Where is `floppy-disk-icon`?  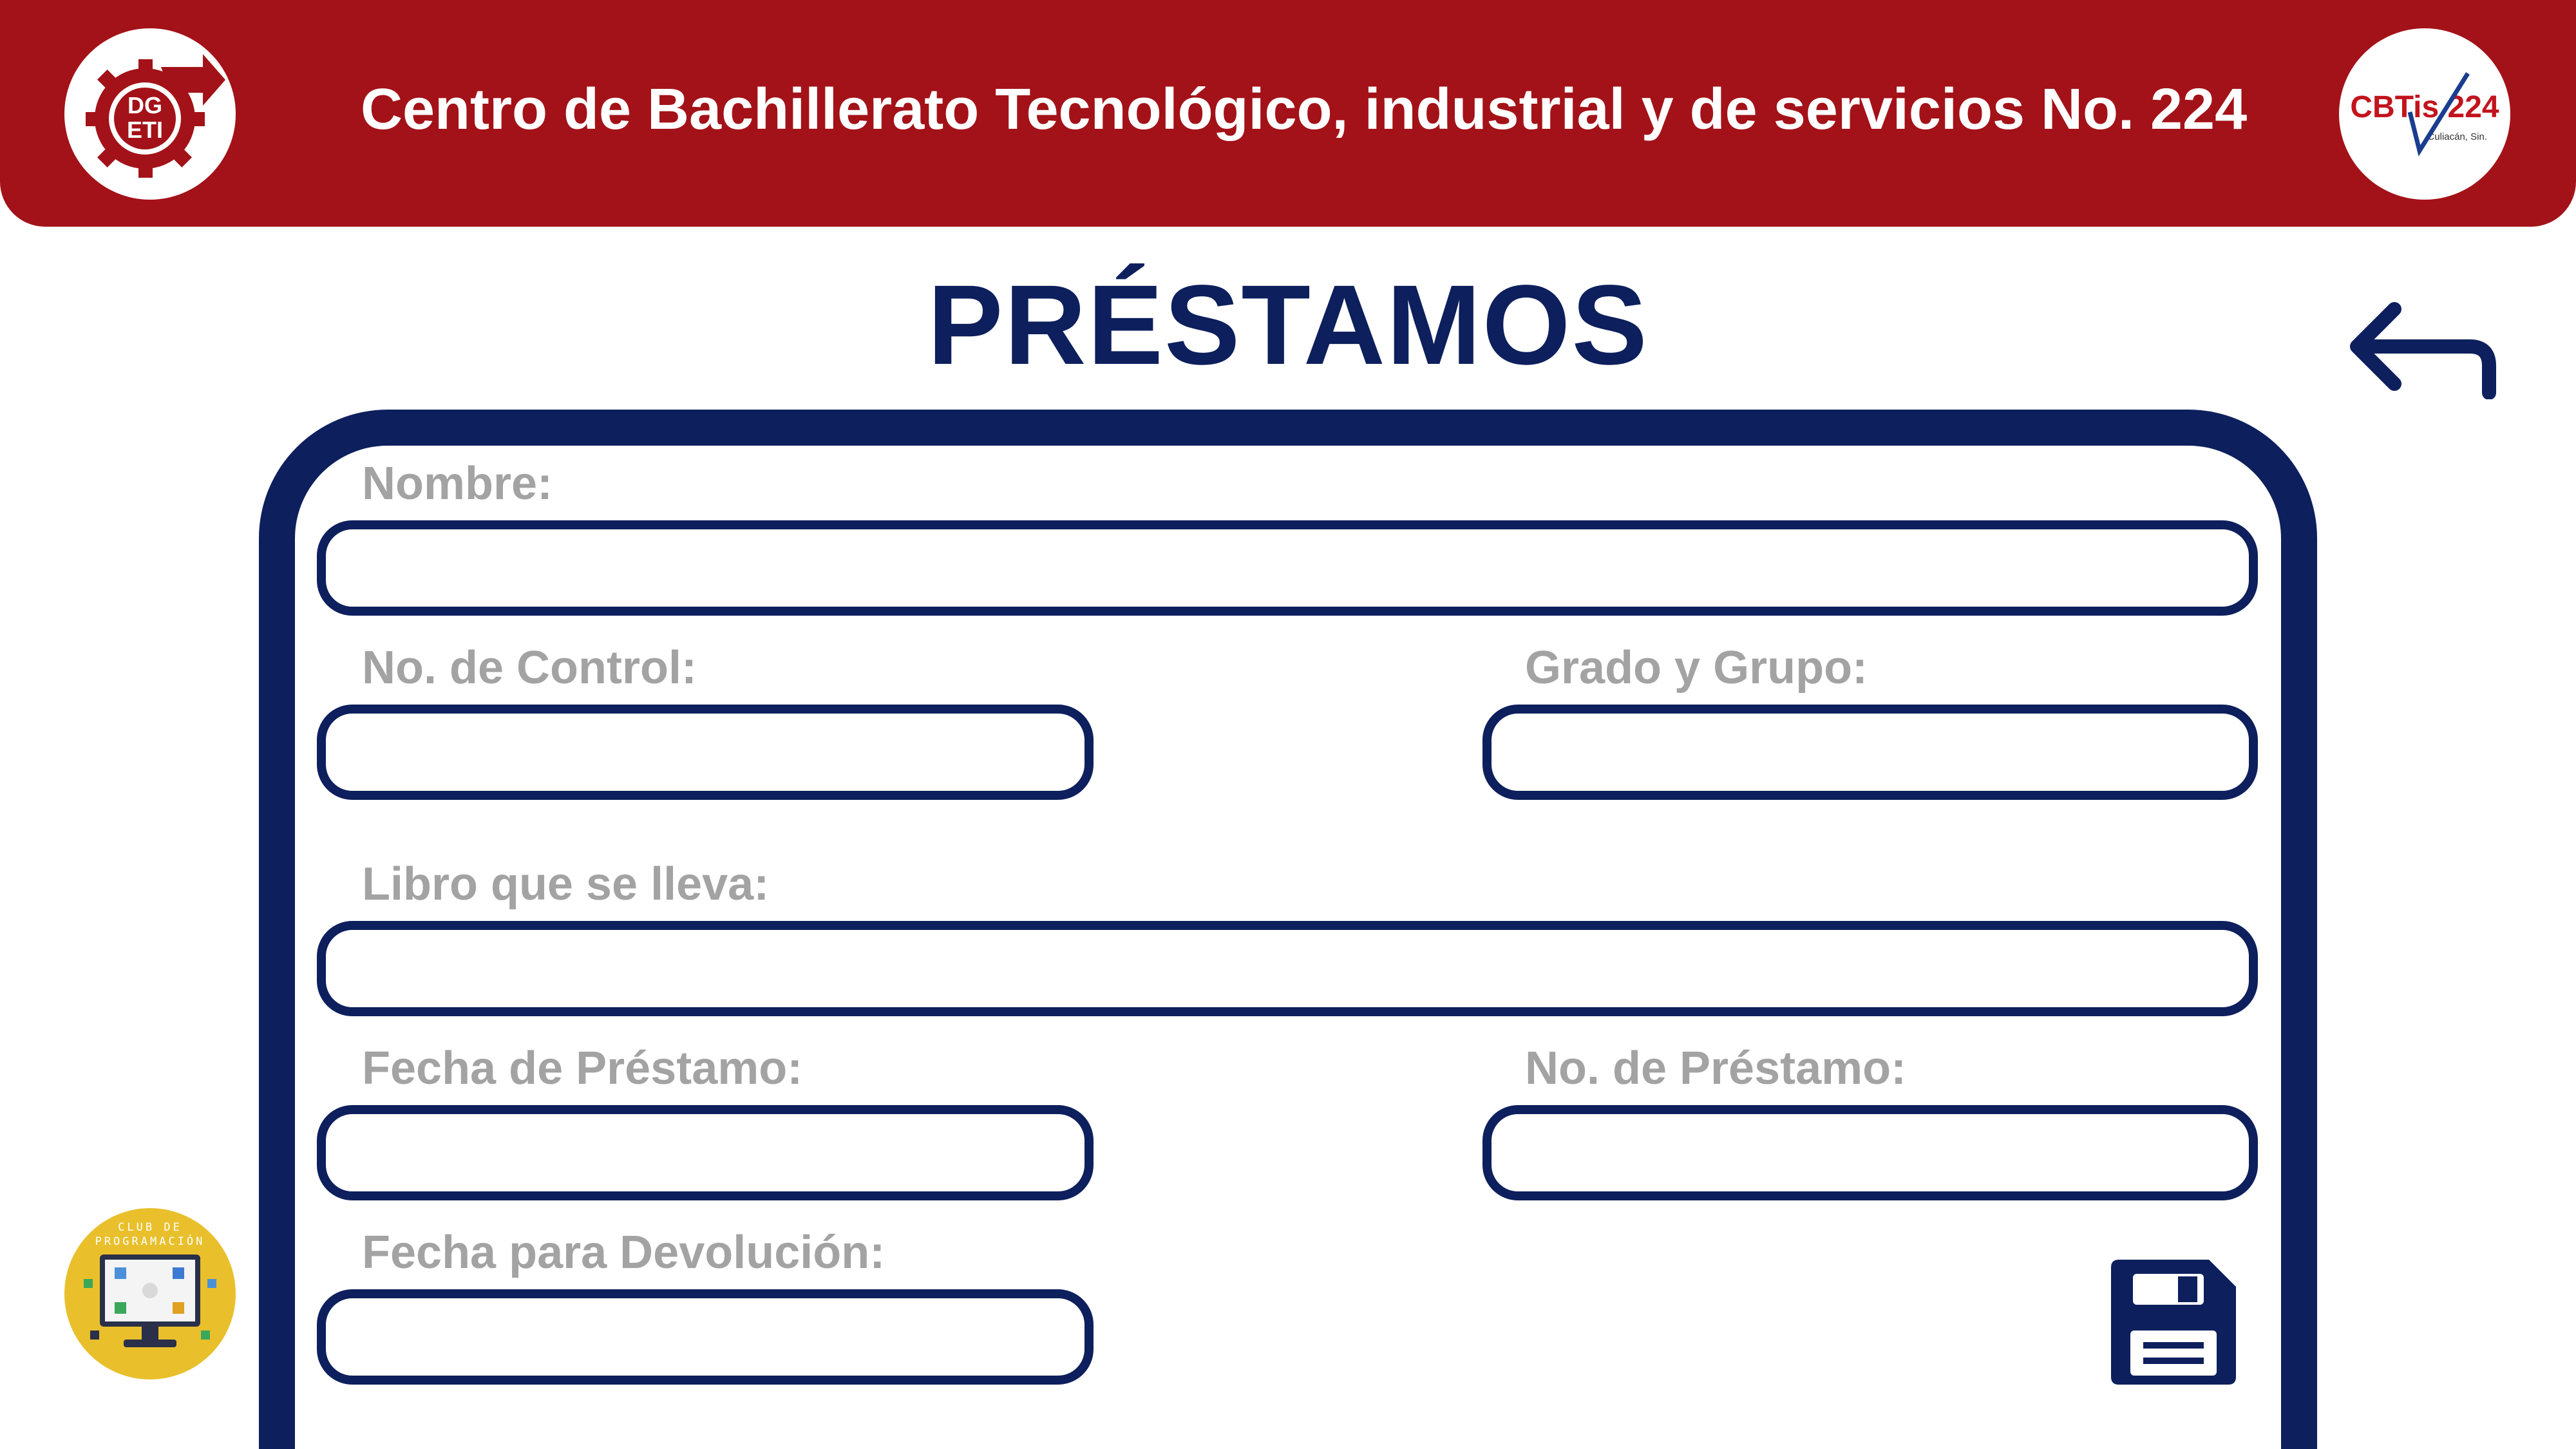
floppy-disk-icon is located at coordinates (2173, 1322).